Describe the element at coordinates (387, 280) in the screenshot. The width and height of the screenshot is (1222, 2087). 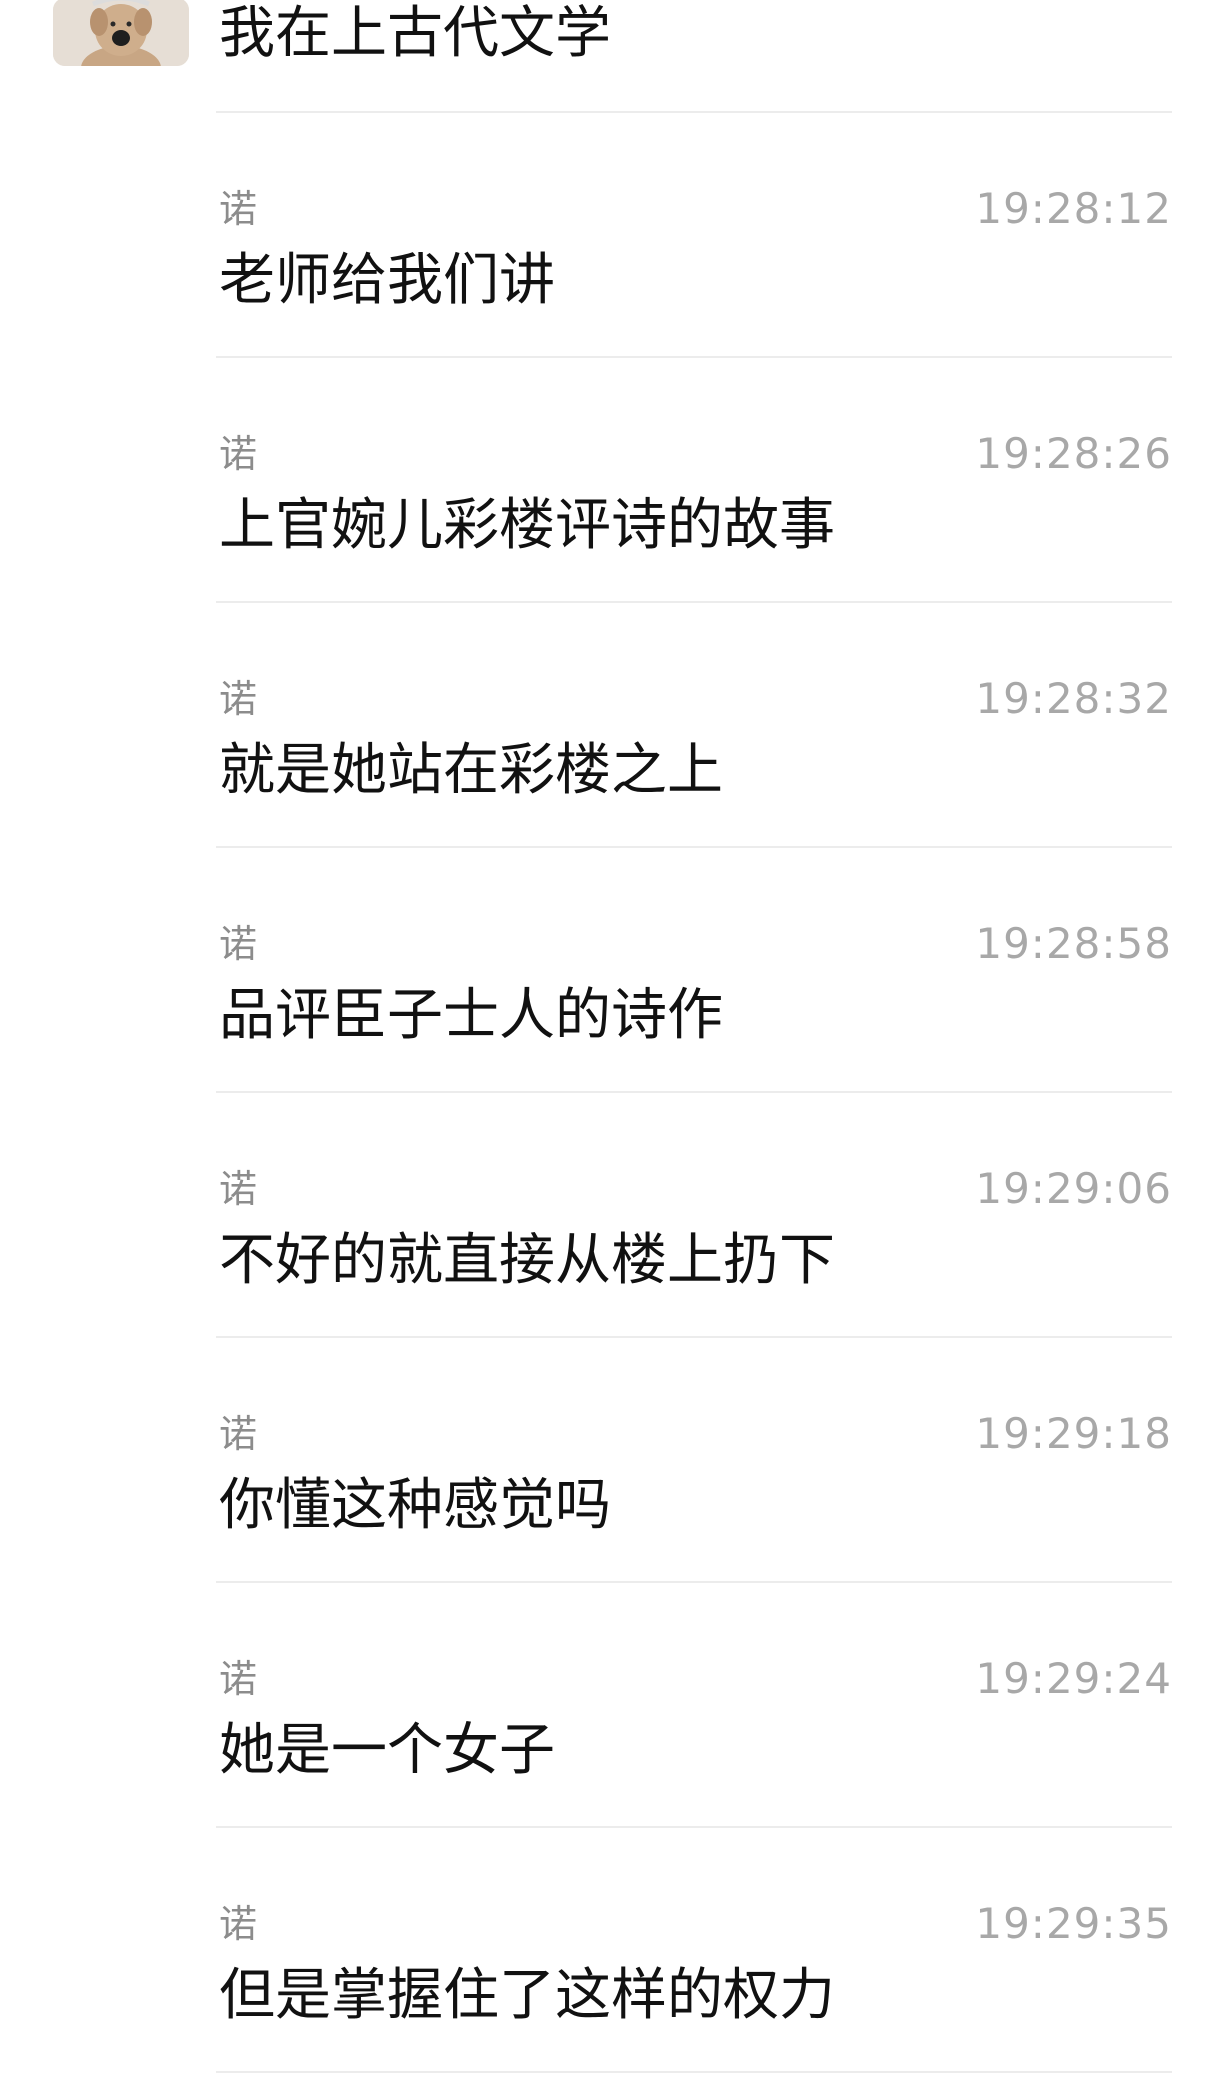
I see `message-text: 老师给我们讲` at that location.